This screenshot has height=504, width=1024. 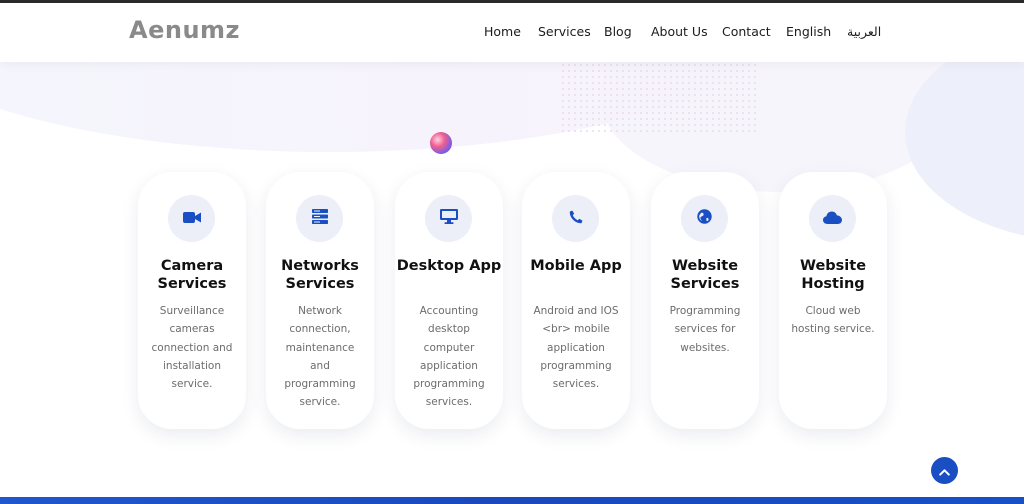 I want to click on nav-english: English, so click(x=808, y=31).